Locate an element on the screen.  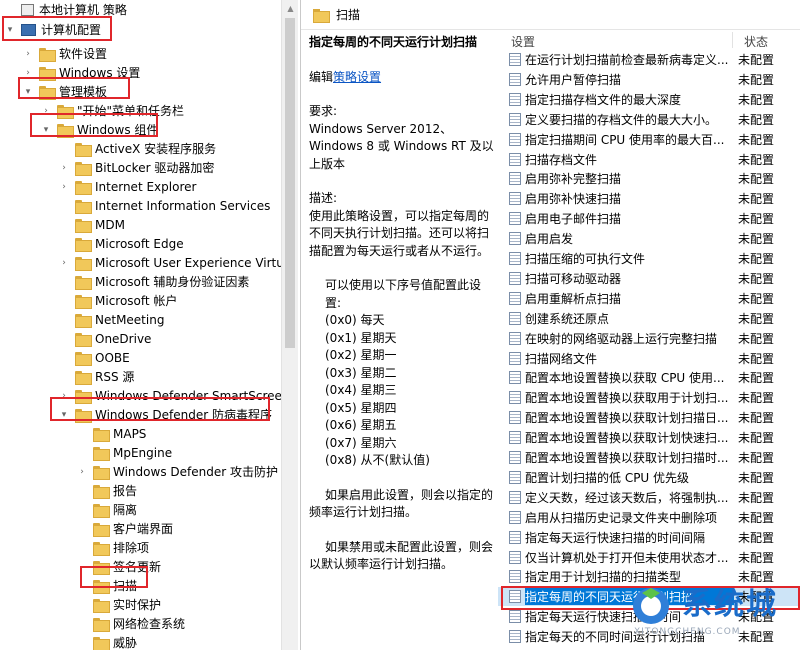
tree-node: 隔离 is located at coordinates (106, 509).